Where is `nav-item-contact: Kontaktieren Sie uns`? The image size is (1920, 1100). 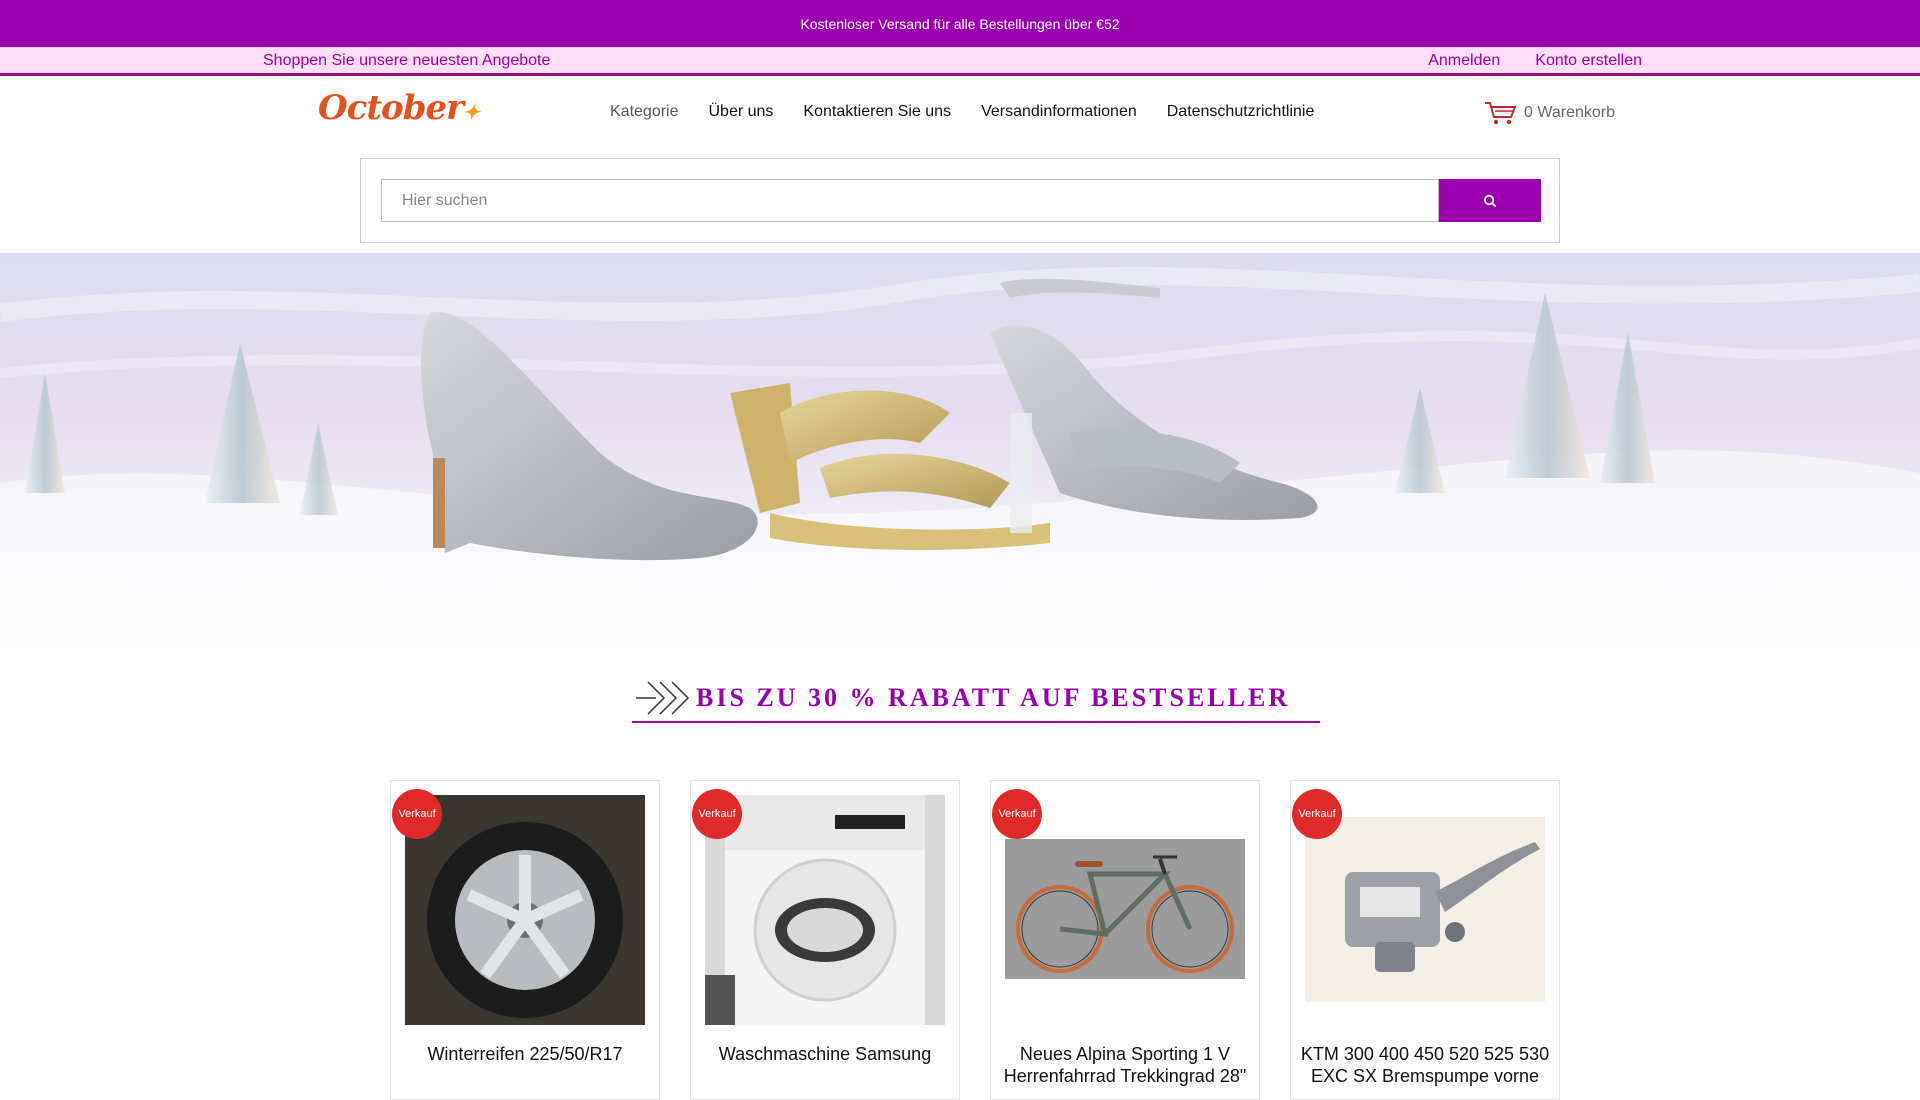 nav-item-contact: Kontaktieren Sie uns is located at coordinates (877, 112).